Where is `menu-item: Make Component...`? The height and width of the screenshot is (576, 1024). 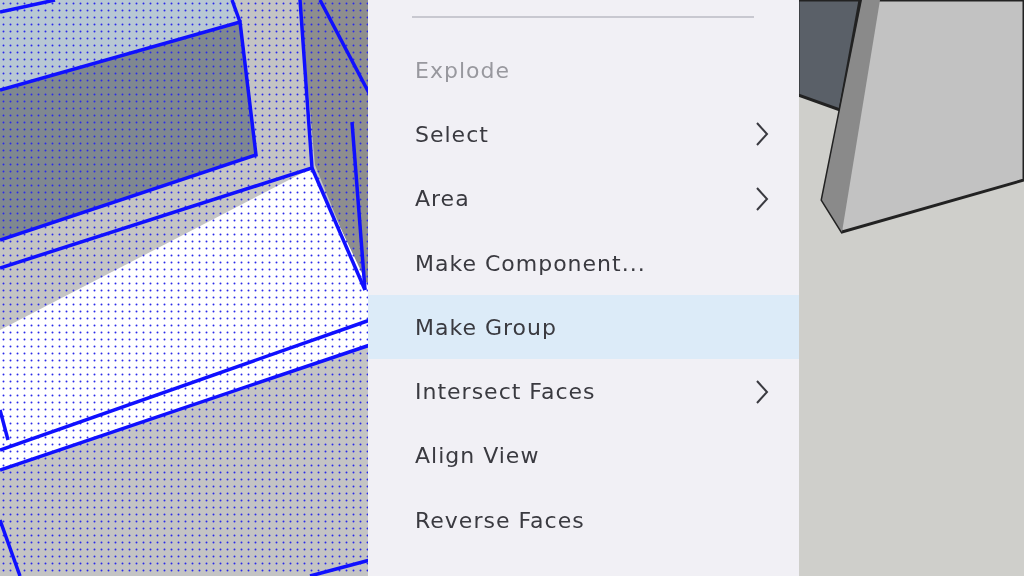 menu-item: Make Component... is located at coordinates (583, 263).